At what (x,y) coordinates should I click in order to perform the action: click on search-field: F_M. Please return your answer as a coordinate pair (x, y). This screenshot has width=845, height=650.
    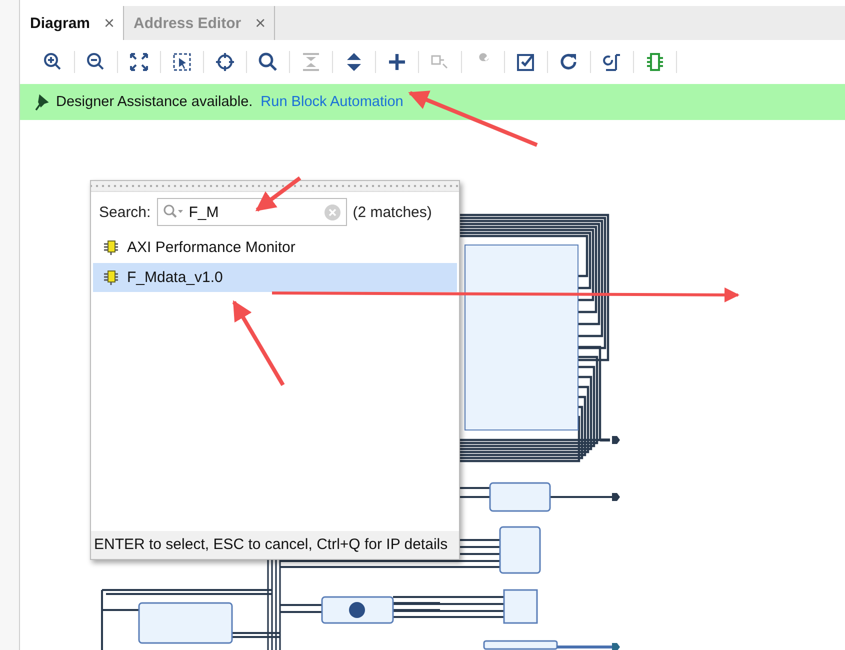
    Looking at the image, I should click on (251, 212).